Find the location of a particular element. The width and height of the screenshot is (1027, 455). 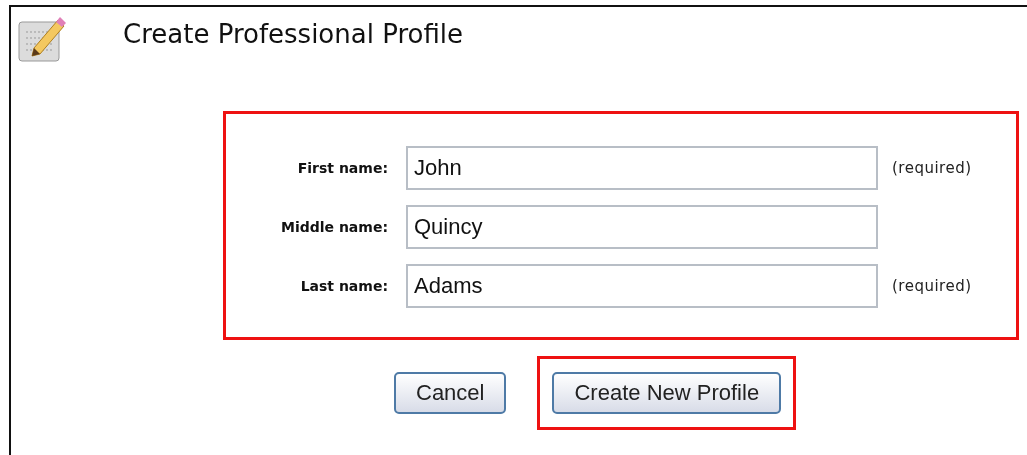

pencil-notepad-icon is located at coordinates (42, 38).